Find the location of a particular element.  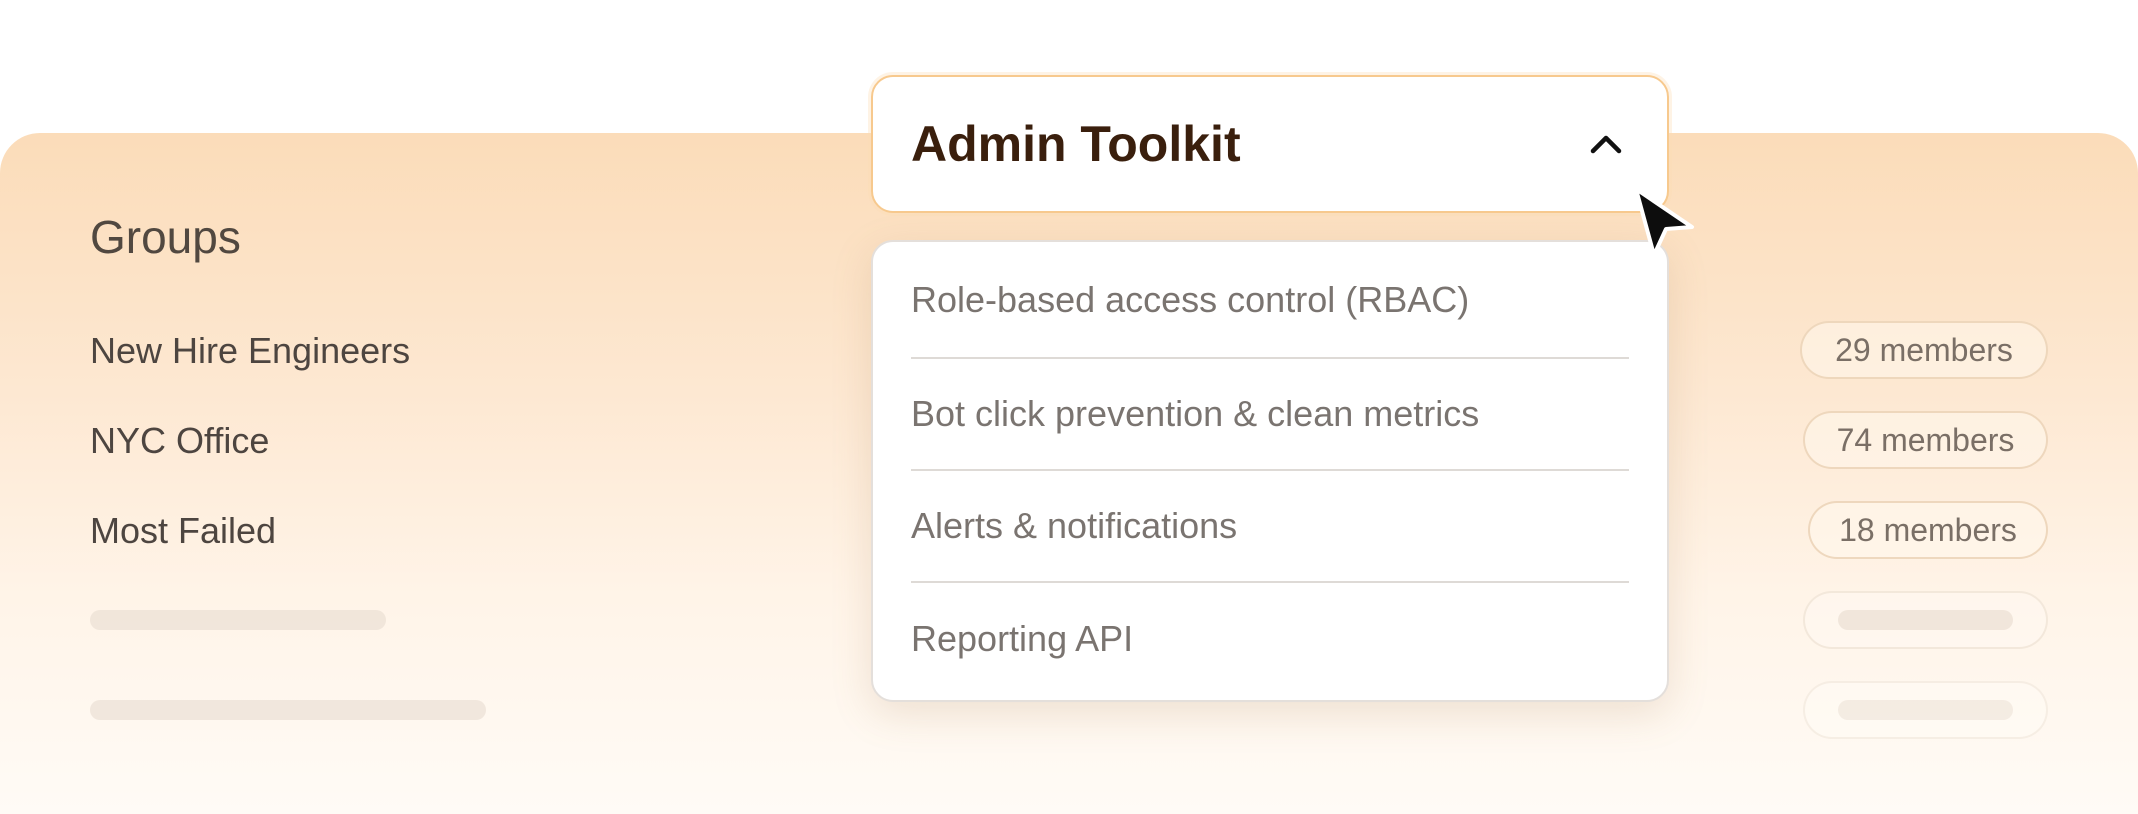

group-row-nyc-office: NYC Office is located at coordinates (179, 441).